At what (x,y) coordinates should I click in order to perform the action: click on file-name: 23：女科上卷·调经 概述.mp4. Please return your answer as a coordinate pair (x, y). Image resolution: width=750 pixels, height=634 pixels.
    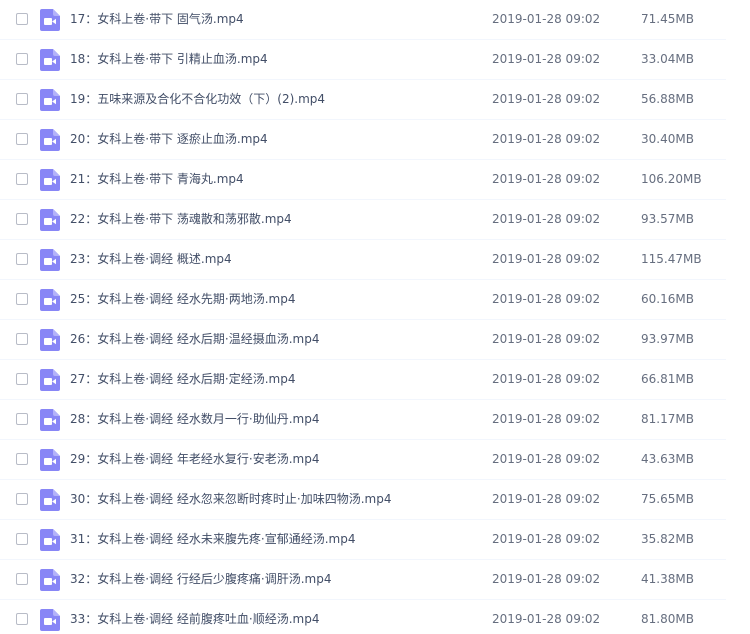
    Looking at the image, I should click on (151, 259).